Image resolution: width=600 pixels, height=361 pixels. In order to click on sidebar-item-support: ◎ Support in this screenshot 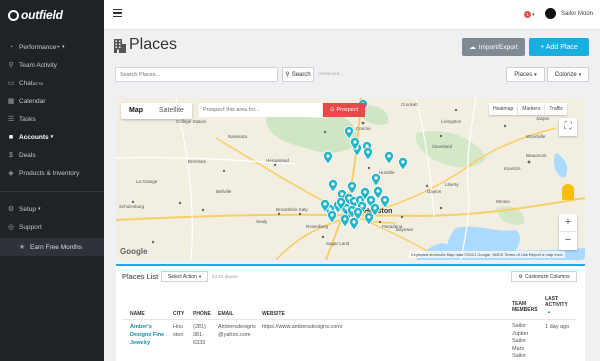, I will do `click(52, 227)`.